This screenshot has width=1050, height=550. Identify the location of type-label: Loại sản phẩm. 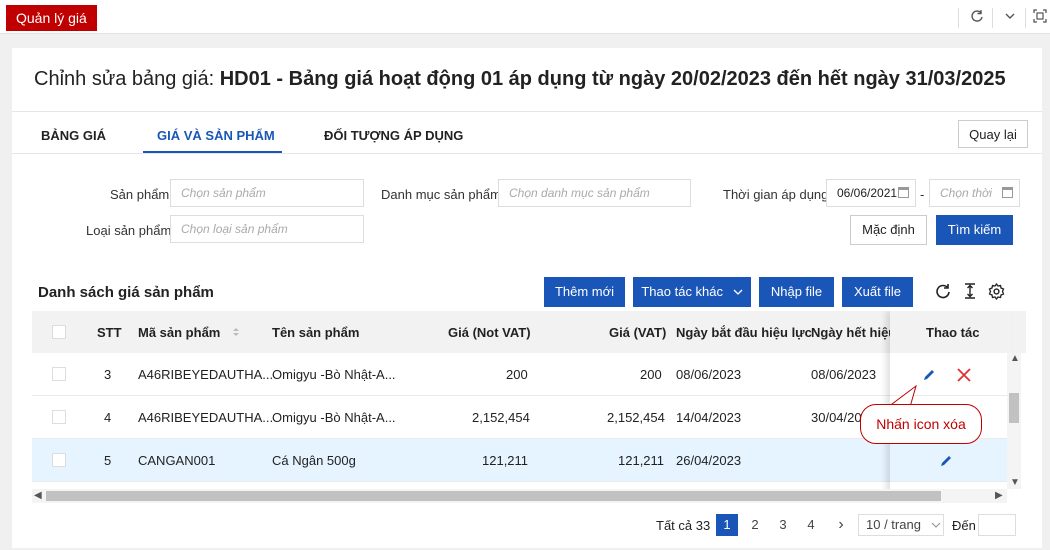
(129, 230).